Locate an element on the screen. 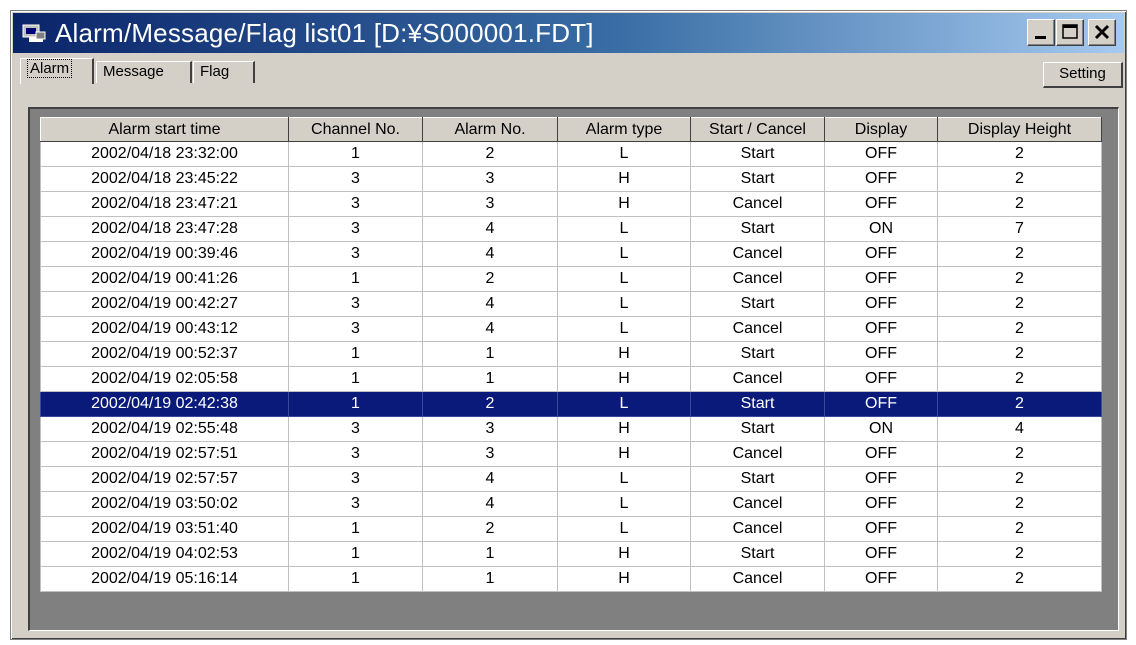  table-row: 2002/04/19 02:42:38 1 2 L Start OFF 2 is located at coordinates (571, 404).